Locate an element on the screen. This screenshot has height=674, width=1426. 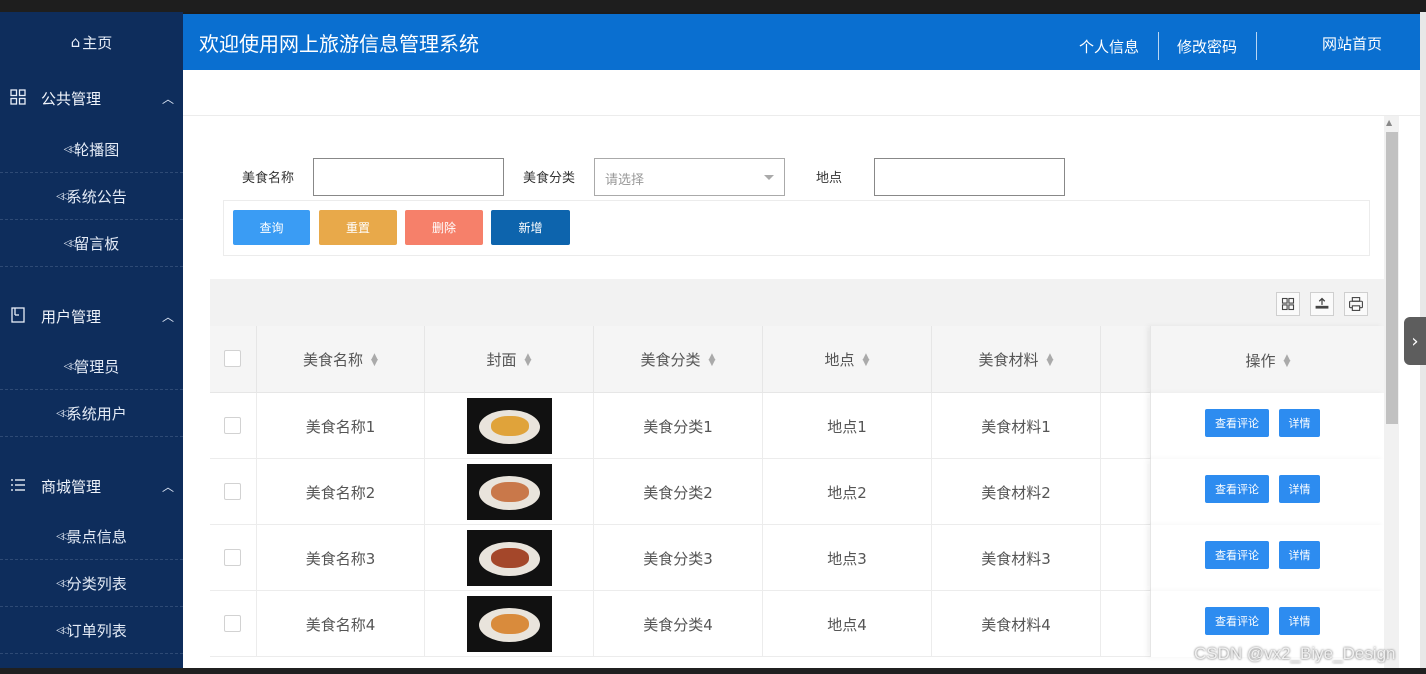
scroll-up-icon: ▲ is located at coordinates (1389, 122).